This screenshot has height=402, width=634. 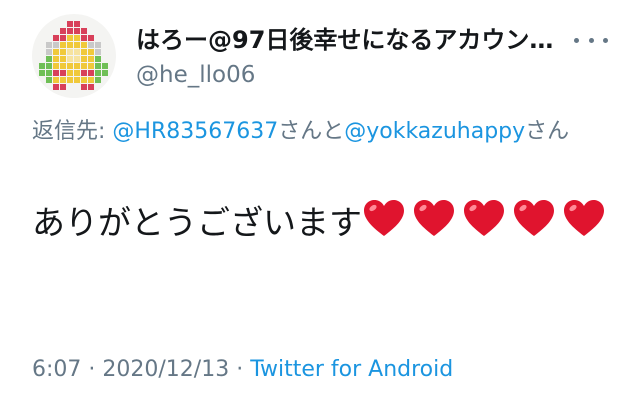 I want to click on pixel-art-icon, so click(x=73, y=55).